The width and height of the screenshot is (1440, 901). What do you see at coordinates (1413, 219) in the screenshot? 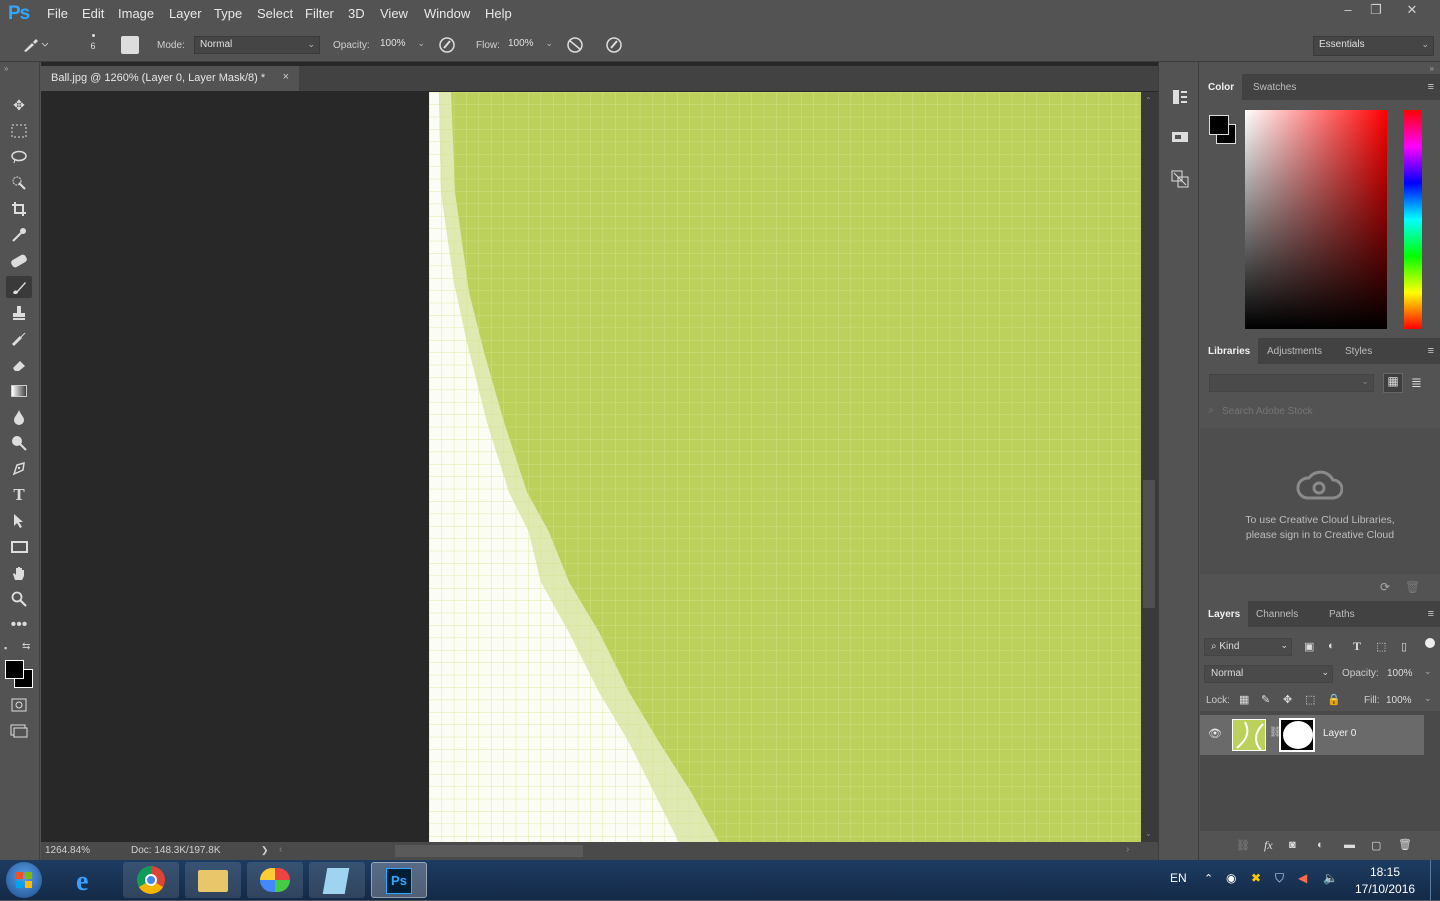
I see `hue-slider` at bounding box center [1413, 219].